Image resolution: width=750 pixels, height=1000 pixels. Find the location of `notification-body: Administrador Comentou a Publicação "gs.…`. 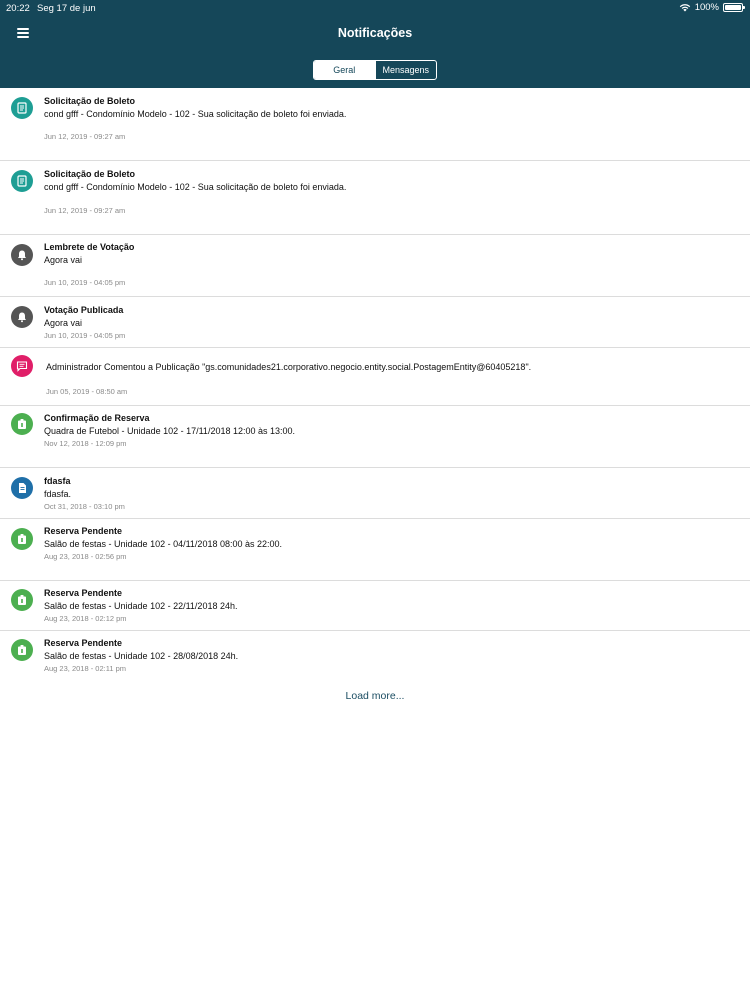

notification-body: Administrador Comentou a Publicação "gs.… is located at coordinates (289, 367).